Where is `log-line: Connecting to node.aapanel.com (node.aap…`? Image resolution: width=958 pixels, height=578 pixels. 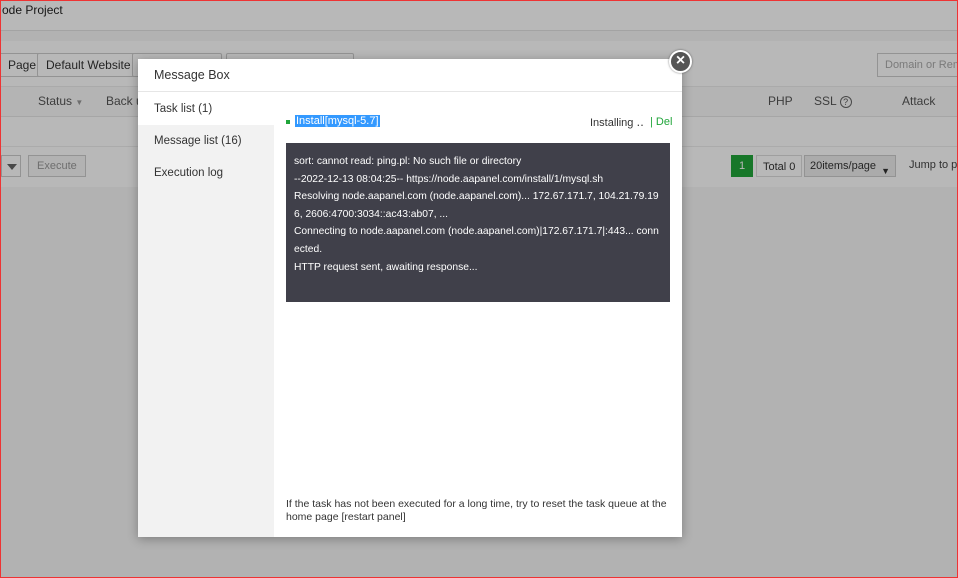 log-line: Connecting to node.aapanel.com (node.aap… is located at coordinates (476, 240).